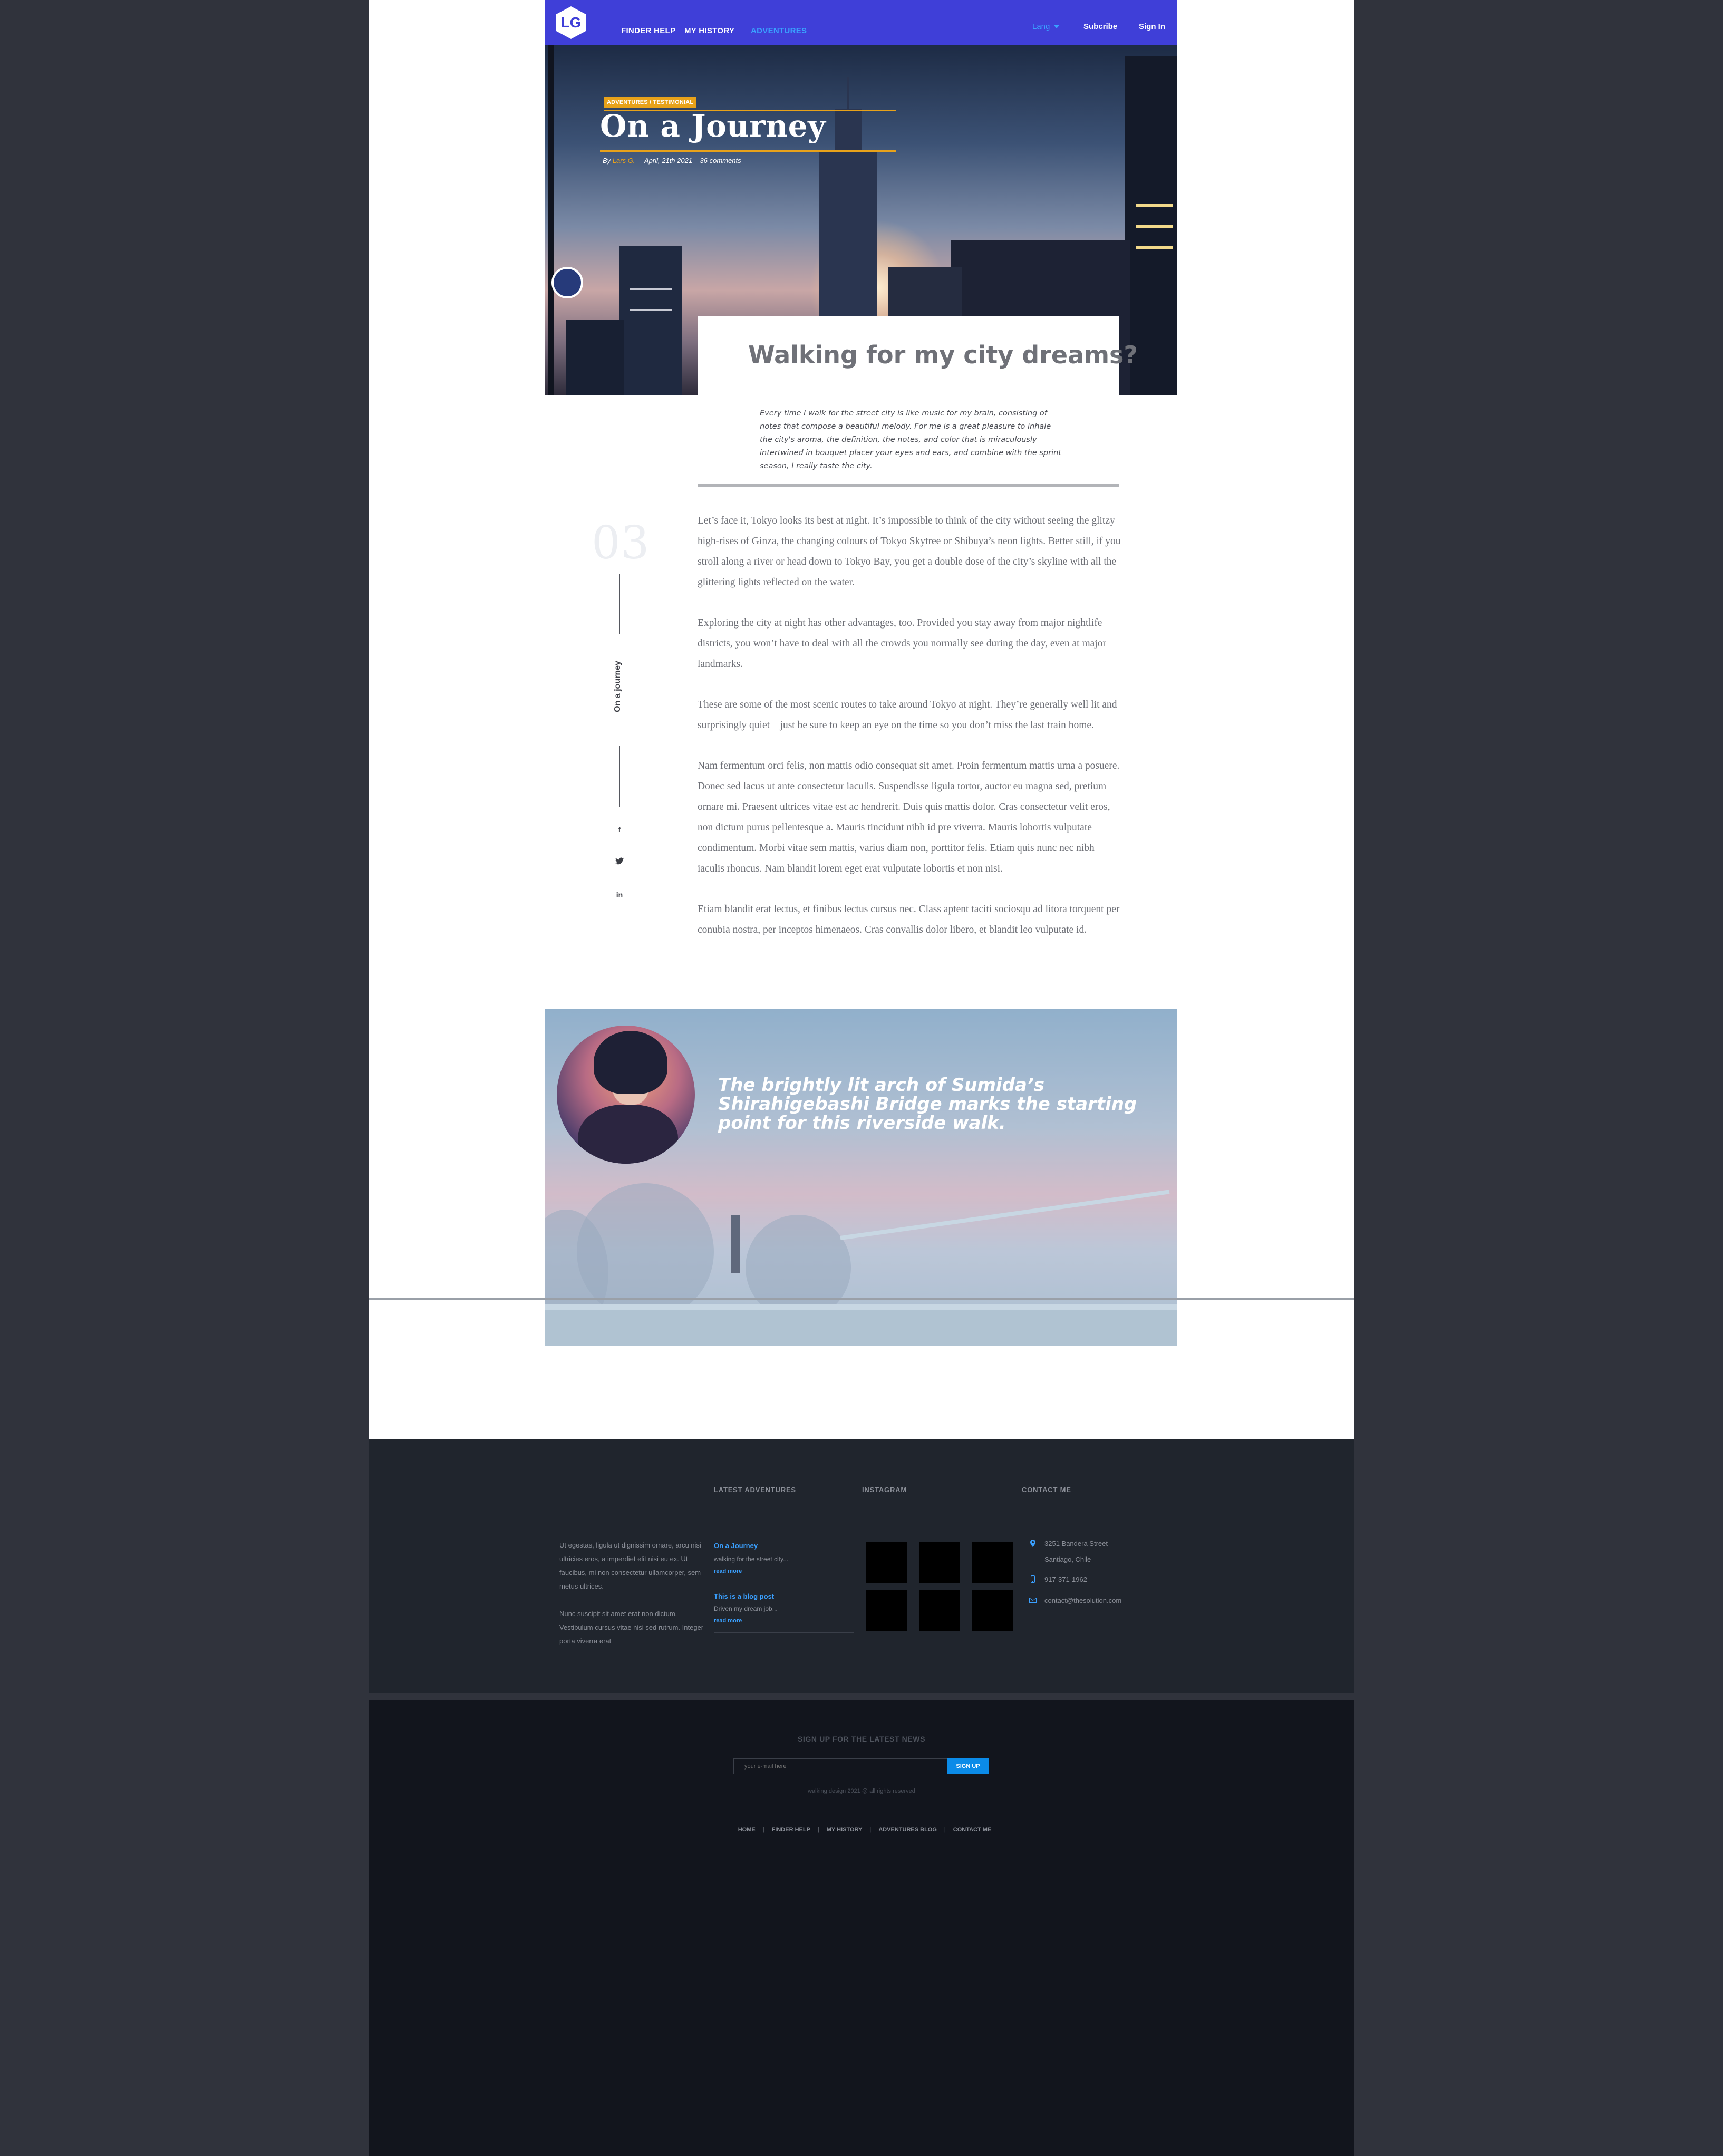  Describe the element at coordinates (668, 161) in the screenshot. I see `meta-date: April, 21th 2021` at that location.